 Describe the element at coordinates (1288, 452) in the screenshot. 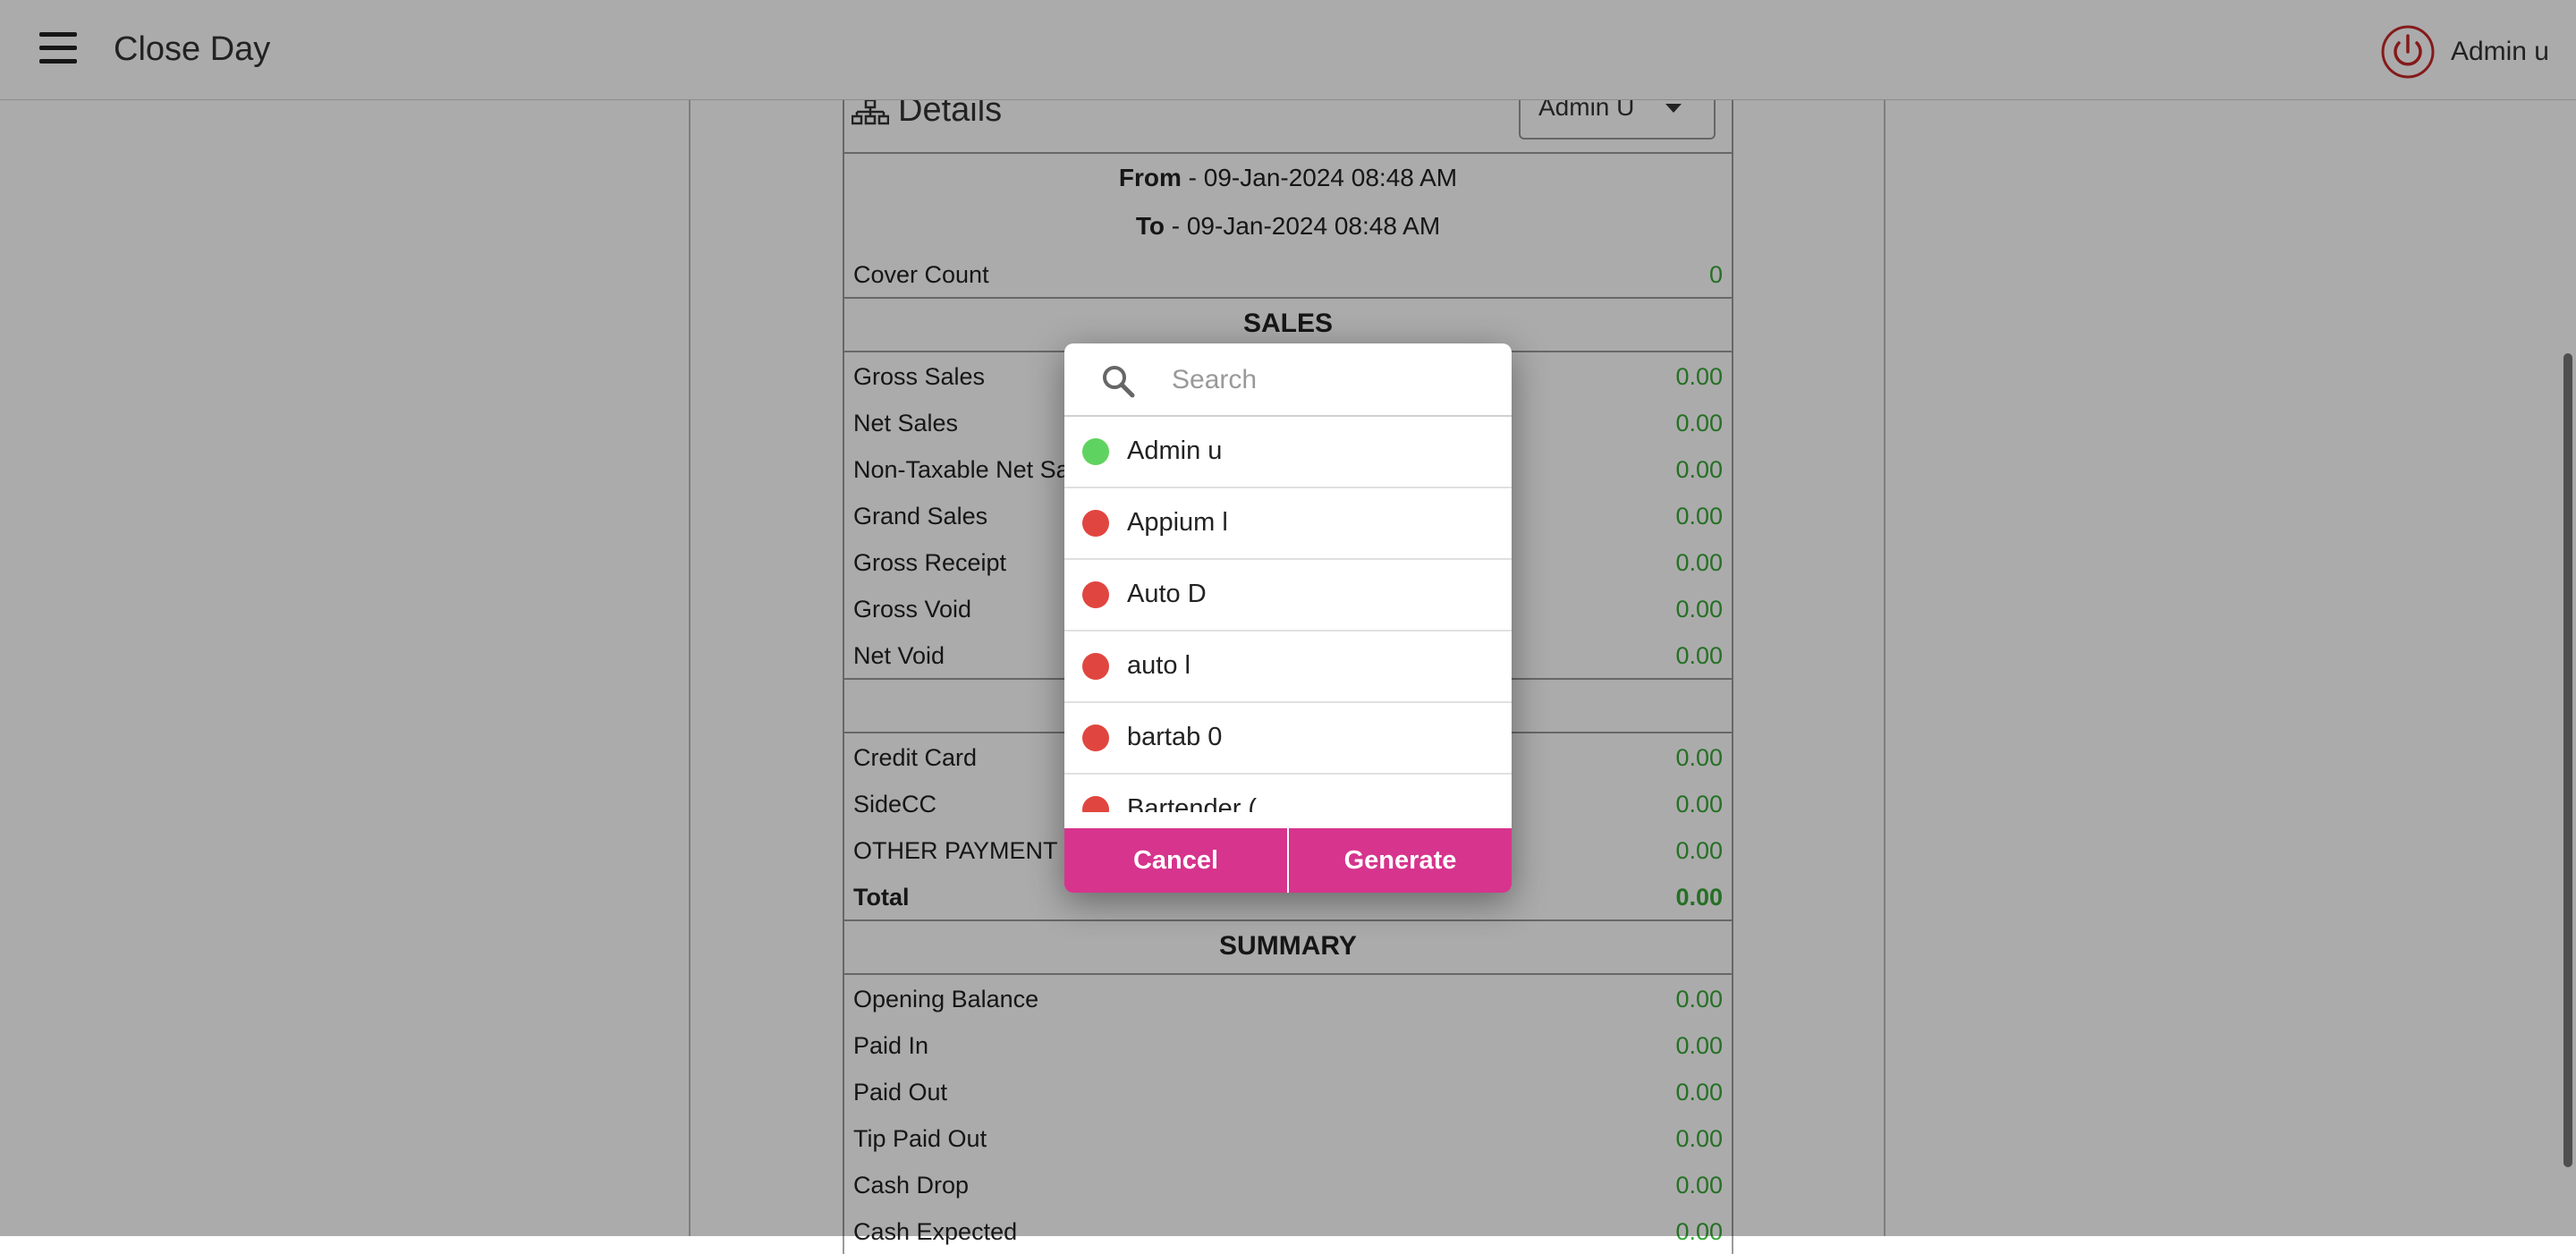

I see `list-item: Admin u` at that location.